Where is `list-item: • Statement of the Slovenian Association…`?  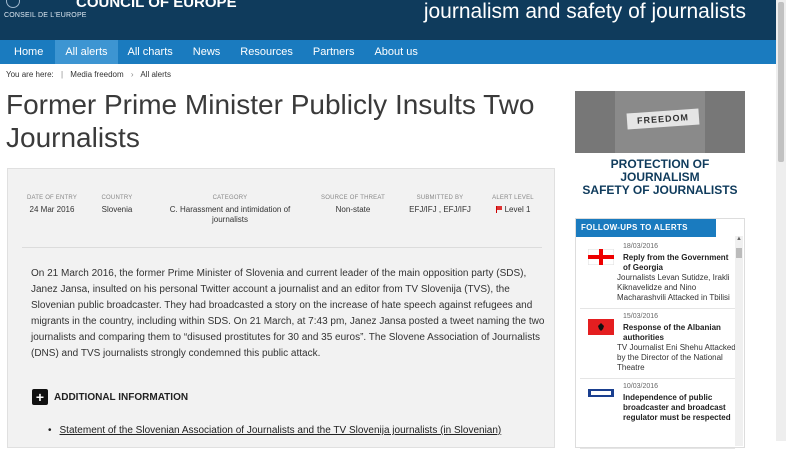
list-item: • Statement of the Slovenian Association… is located at coordinates (274, 430).